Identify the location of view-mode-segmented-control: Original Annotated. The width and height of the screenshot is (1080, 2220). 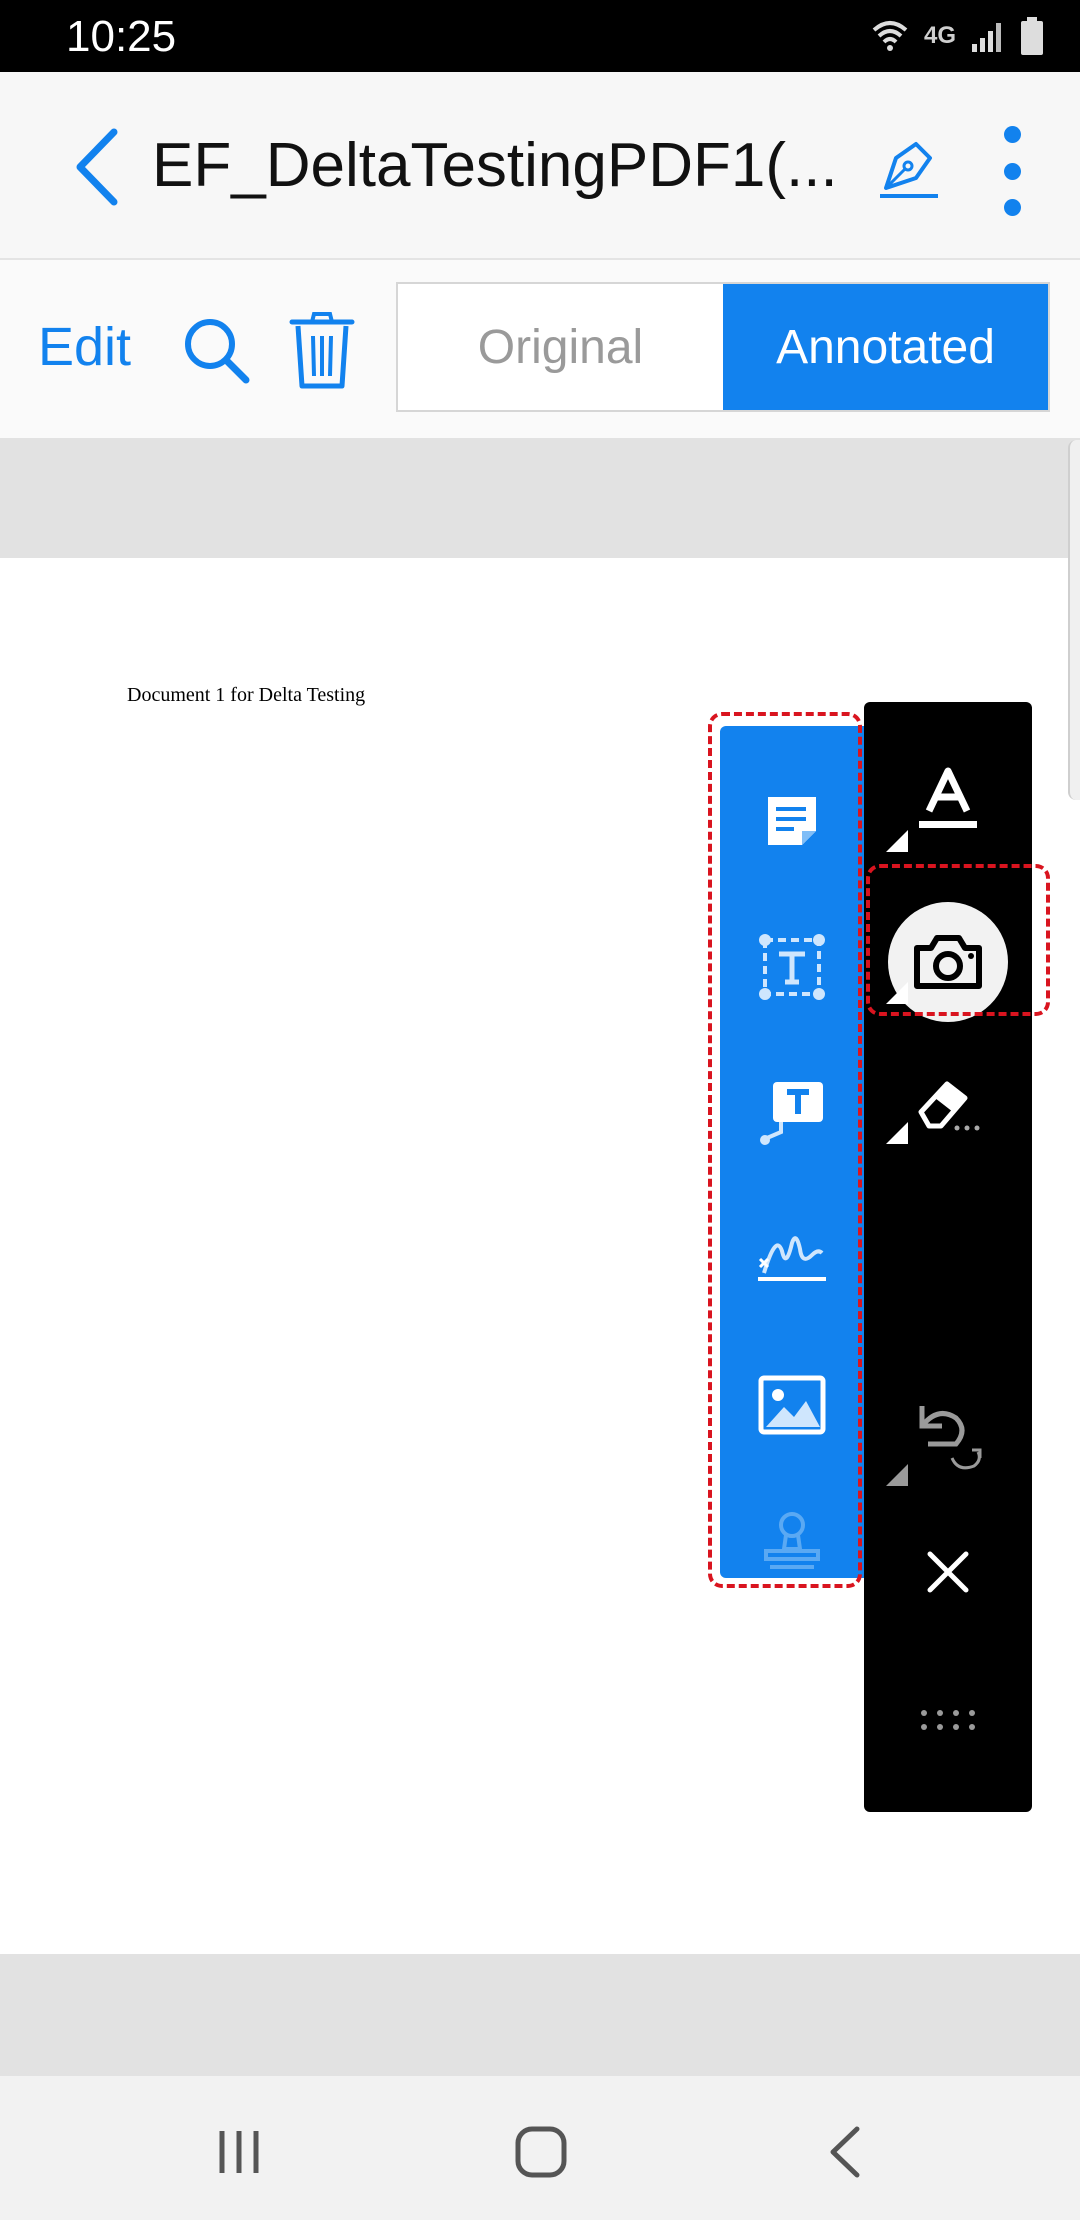
(723, 347).